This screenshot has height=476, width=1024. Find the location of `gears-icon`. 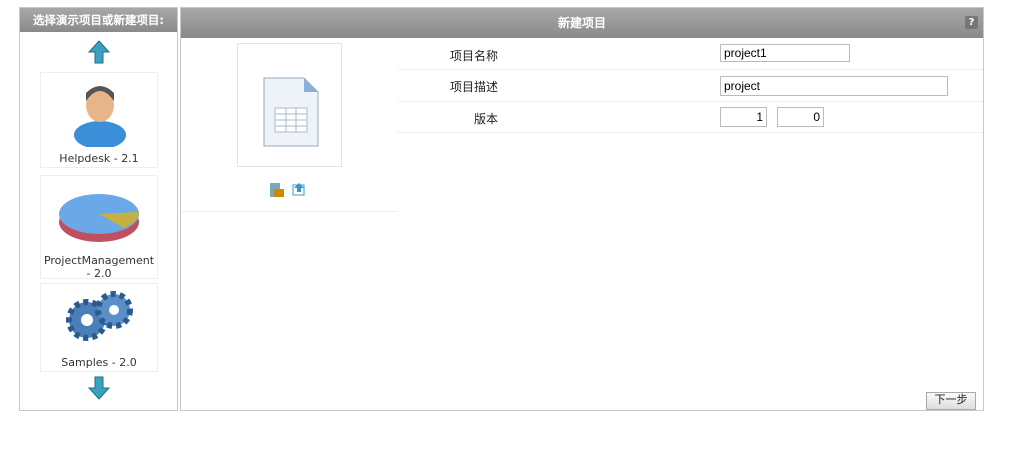

gears-icon is located at coordinates (99, 316).